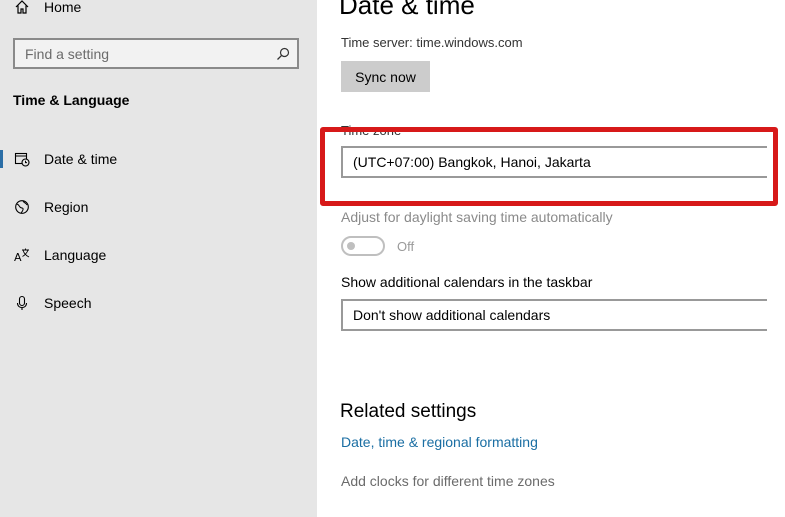  I want to click on time-zone-value: (UTC+07:00) Bangkok, Hanoi, Jakarta, so click(472, 162).